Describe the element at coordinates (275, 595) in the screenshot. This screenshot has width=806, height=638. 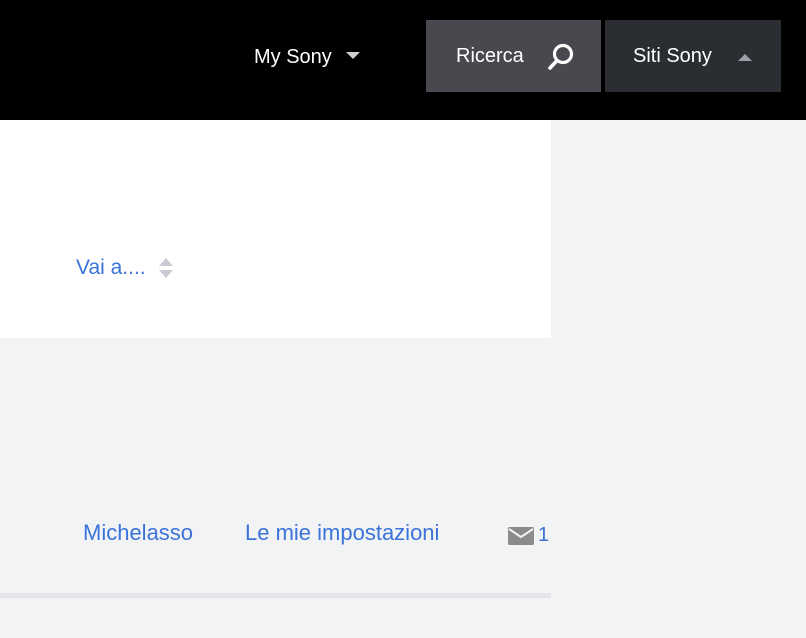
I see `divider` at that location.